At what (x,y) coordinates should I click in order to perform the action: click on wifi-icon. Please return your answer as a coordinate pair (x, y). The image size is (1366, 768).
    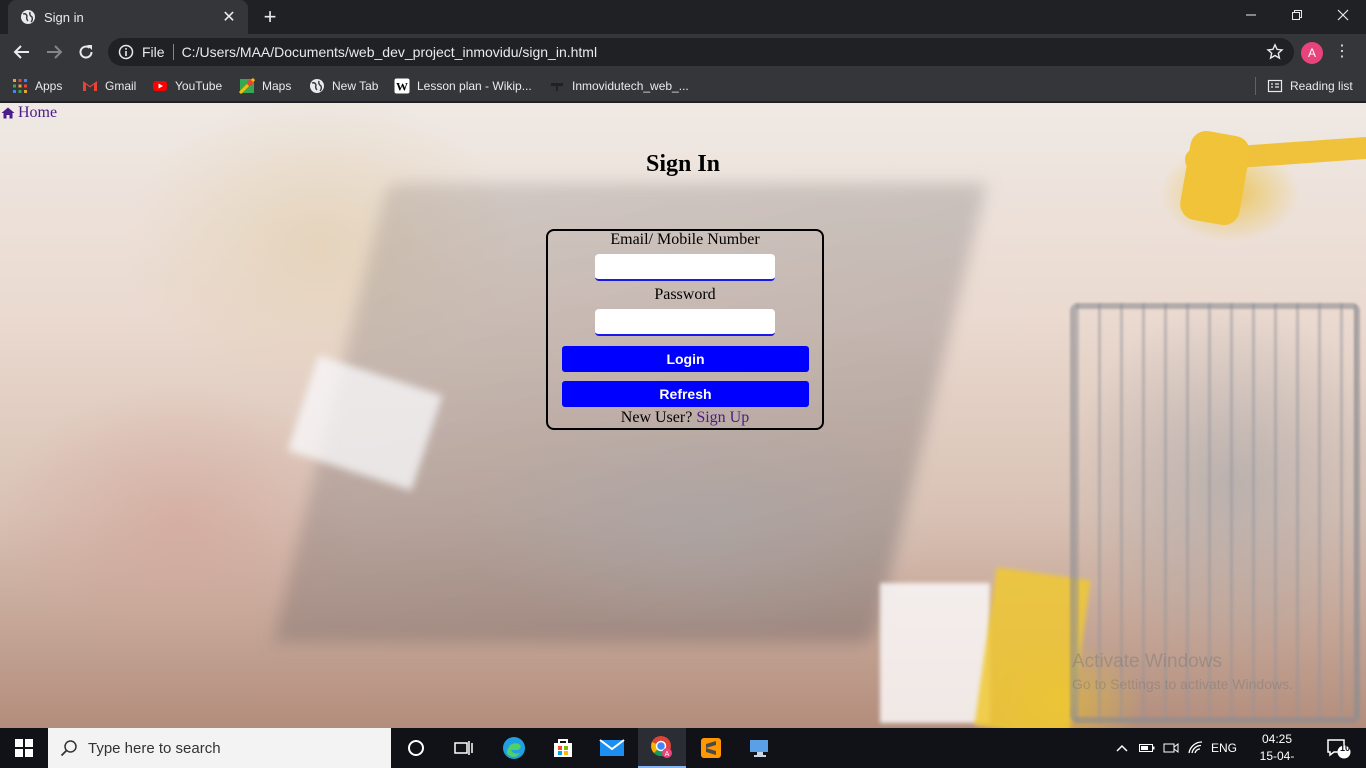
    Looking at the image, I should click on (1195, 747).